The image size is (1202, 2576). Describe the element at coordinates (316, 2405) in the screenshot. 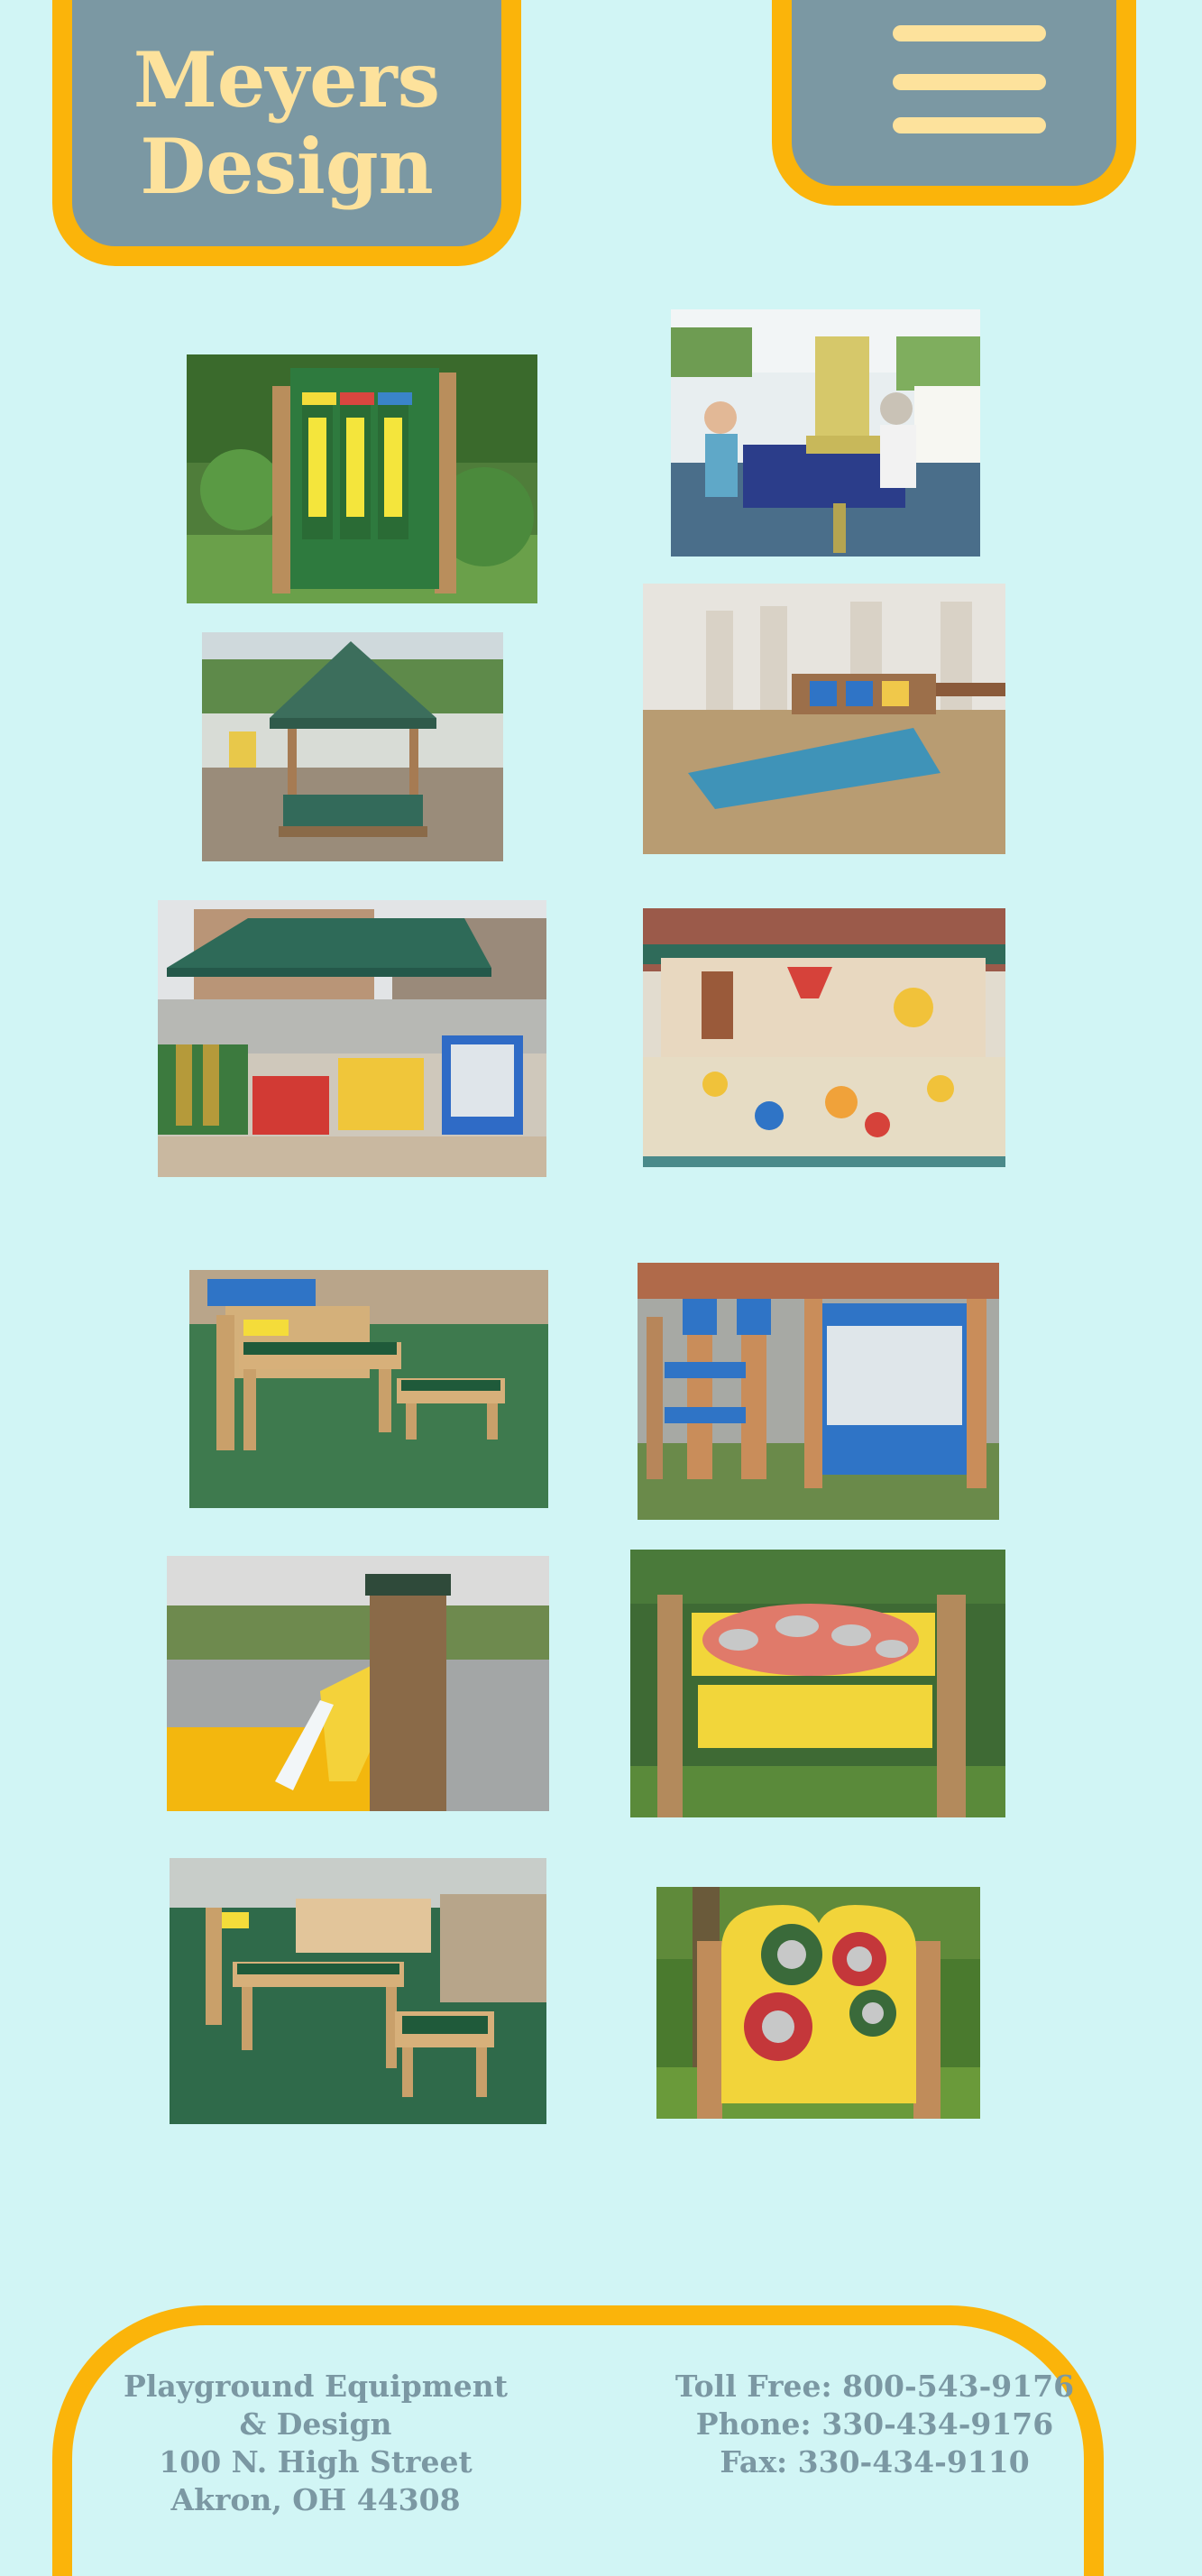

I see `footer-company-name: Playground Equipment & Design` at that location.